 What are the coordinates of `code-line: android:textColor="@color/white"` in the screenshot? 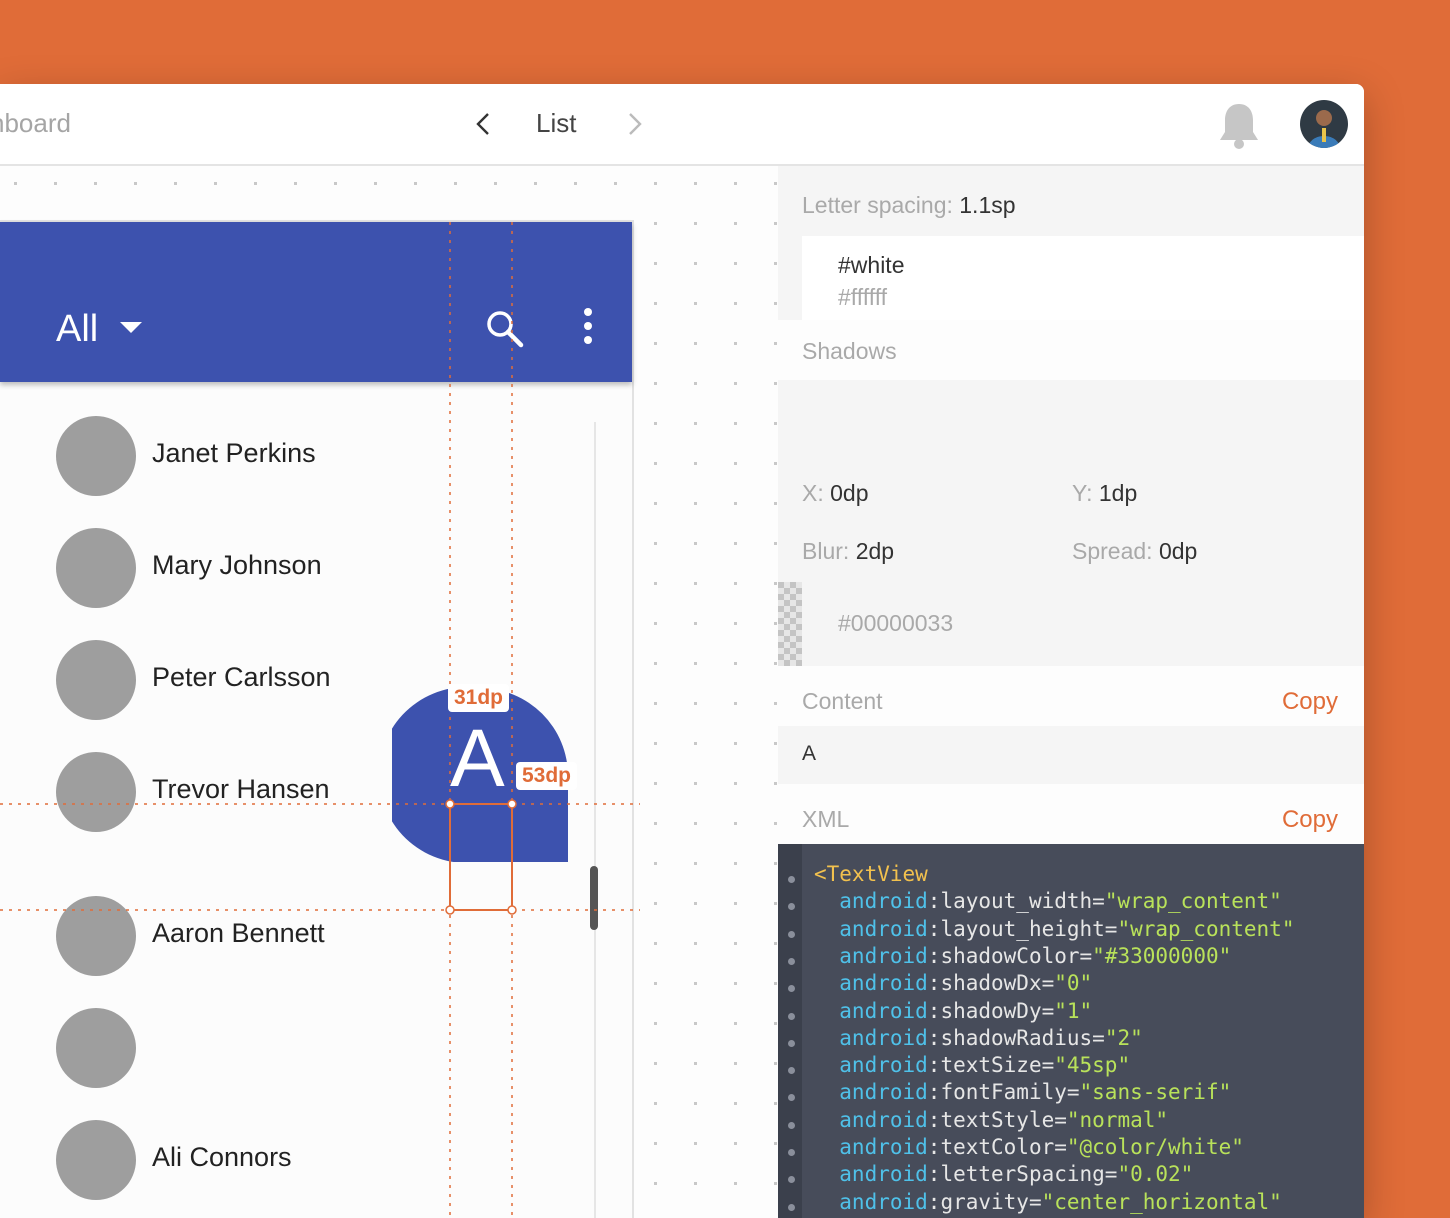 It's located at (1029, 1148).